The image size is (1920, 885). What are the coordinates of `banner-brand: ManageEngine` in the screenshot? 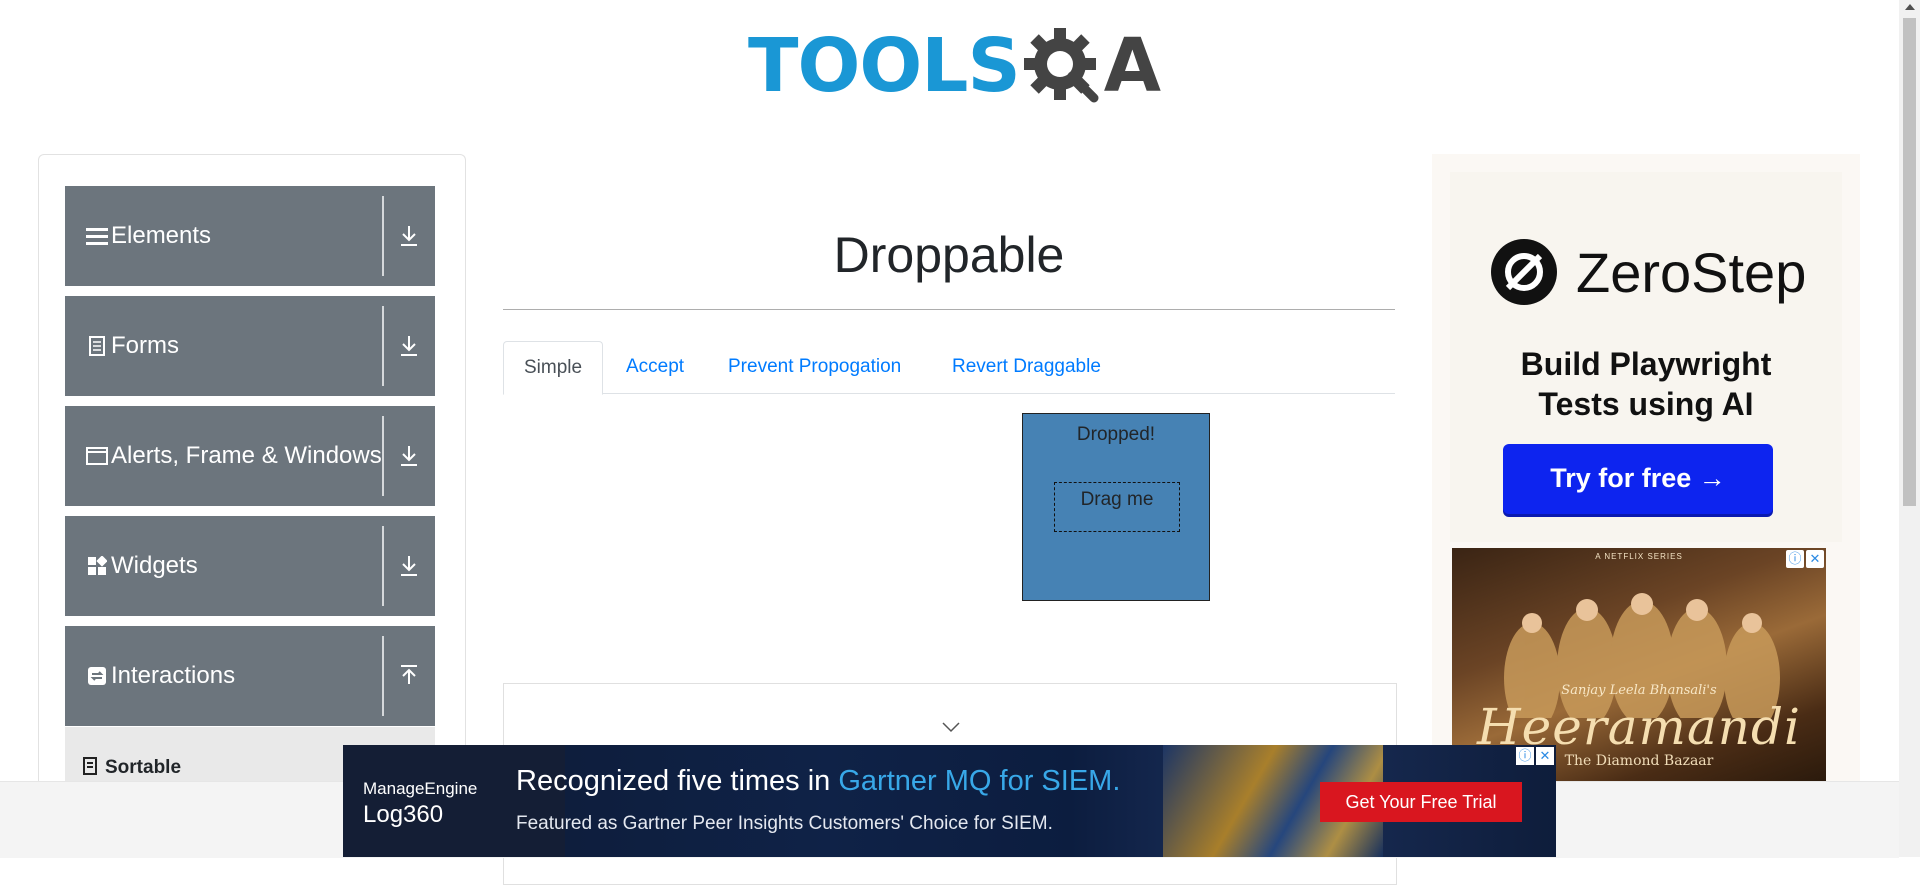 It's located at (420, 788).